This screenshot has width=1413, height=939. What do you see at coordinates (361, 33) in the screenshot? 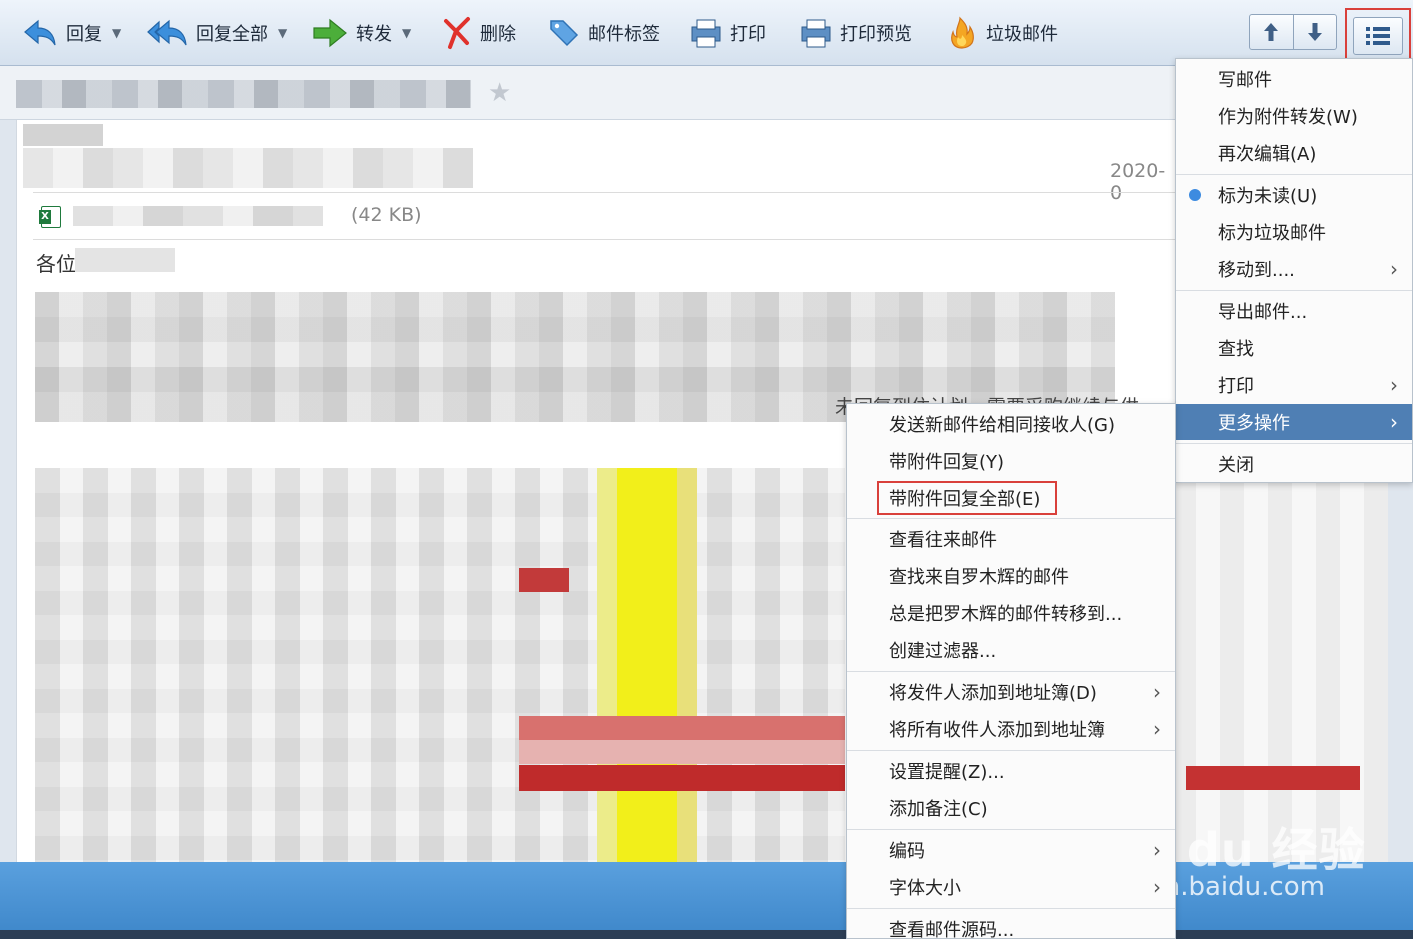
I see `forward-button: 转发 ▼` at bounding box center [361, 33].